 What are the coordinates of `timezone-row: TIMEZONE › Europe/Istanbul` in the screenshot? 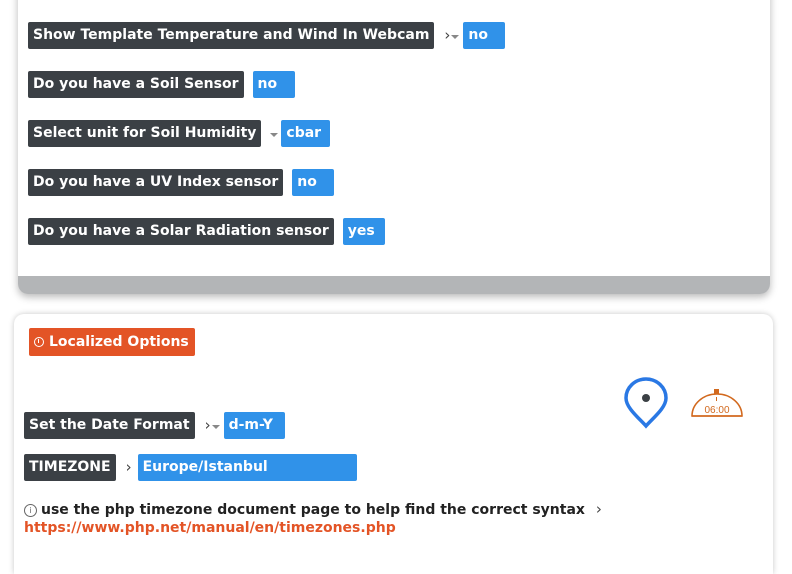 It's located at (190, 467).